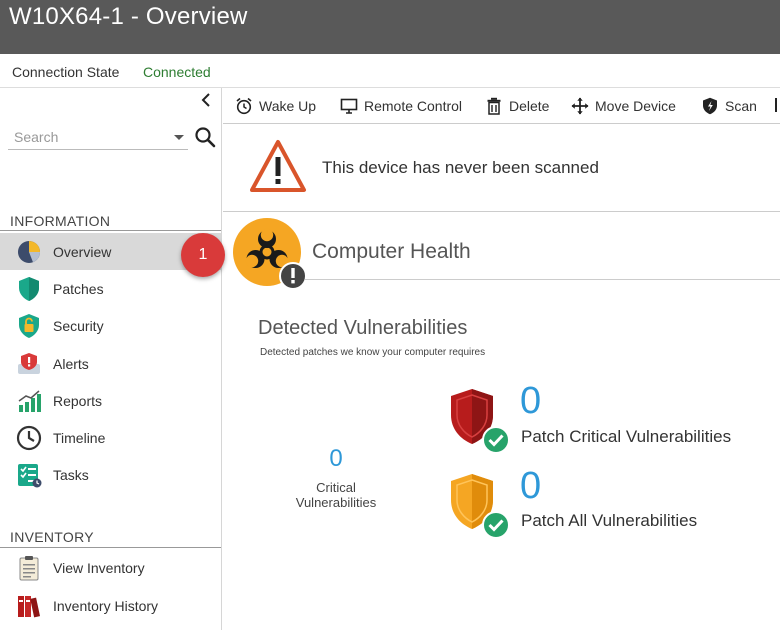 The height and width of the screenshot is (630, 780). I want to click on patch-all-count: 0, so click(530, 486).